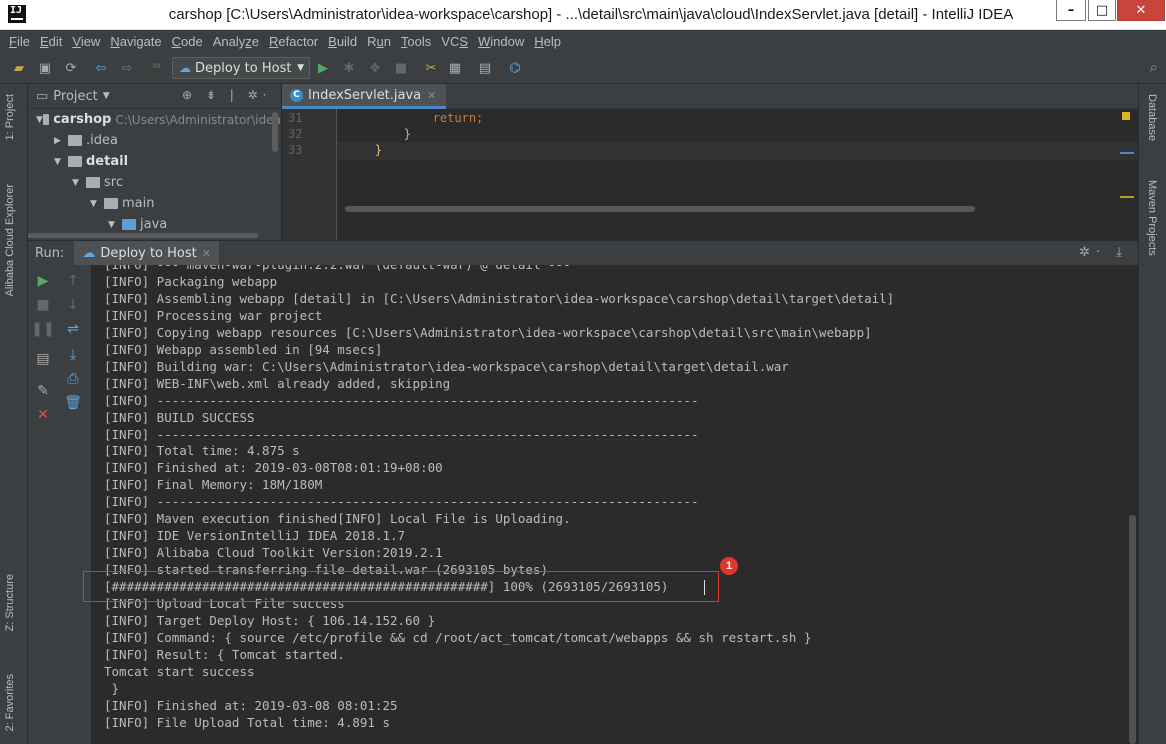  What do you see at coordinates (375, 68) in the screenshot?
I see `coverage-icon: ❖` at bounding box center [375, 68].